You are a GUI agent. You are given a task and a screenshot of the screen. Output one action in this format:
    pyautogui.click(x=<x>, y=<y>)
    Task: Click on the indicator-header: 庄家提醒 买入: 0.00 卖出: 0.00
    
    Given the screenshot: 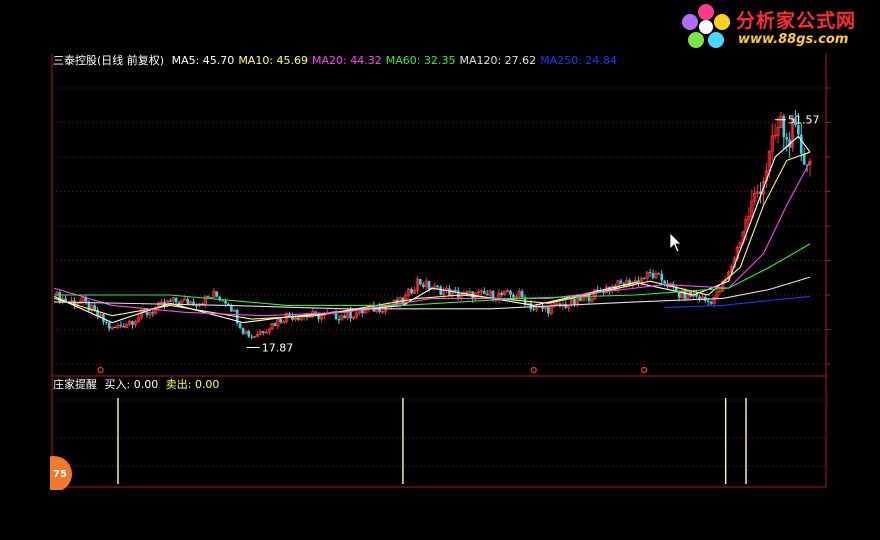 What is the action you would take?
    pyautogui.click(x=136, y=385)
    